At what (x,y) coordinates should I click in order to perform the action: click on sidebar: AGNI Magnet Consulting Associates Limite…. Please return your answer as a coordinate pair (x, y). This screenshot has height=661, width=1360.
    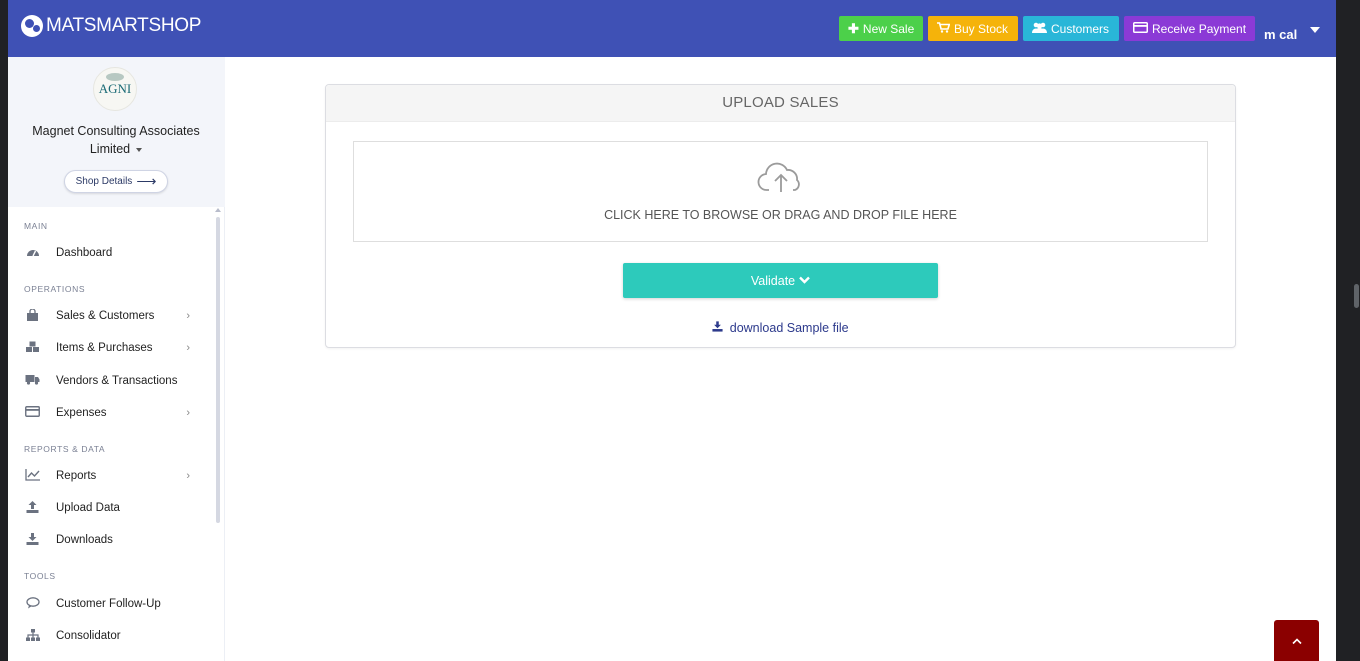
    Looking at the image, I should click on (116, 359).